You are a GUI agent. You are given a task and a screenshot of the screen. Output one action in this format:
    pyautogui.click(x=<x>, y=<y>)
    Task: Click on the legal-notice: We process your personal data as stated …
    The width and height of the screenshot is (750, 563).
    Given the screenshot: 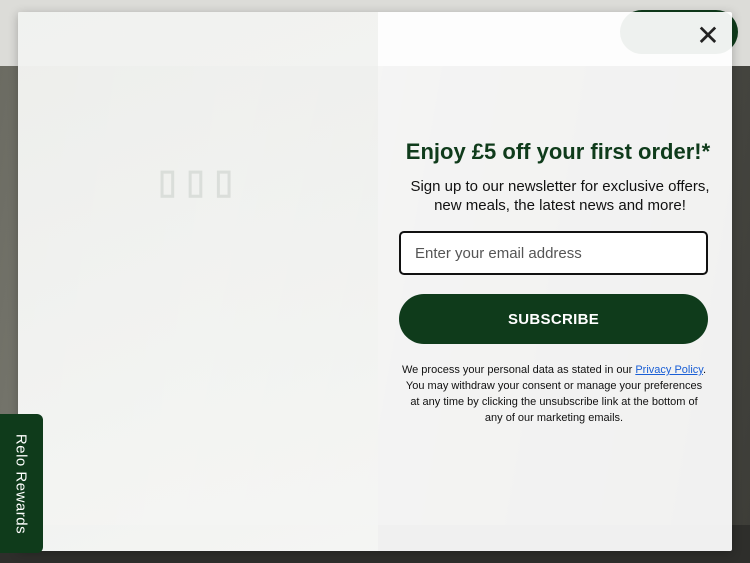 What is the action you would take?
    pyautogui.click(x=554, y=394)
    